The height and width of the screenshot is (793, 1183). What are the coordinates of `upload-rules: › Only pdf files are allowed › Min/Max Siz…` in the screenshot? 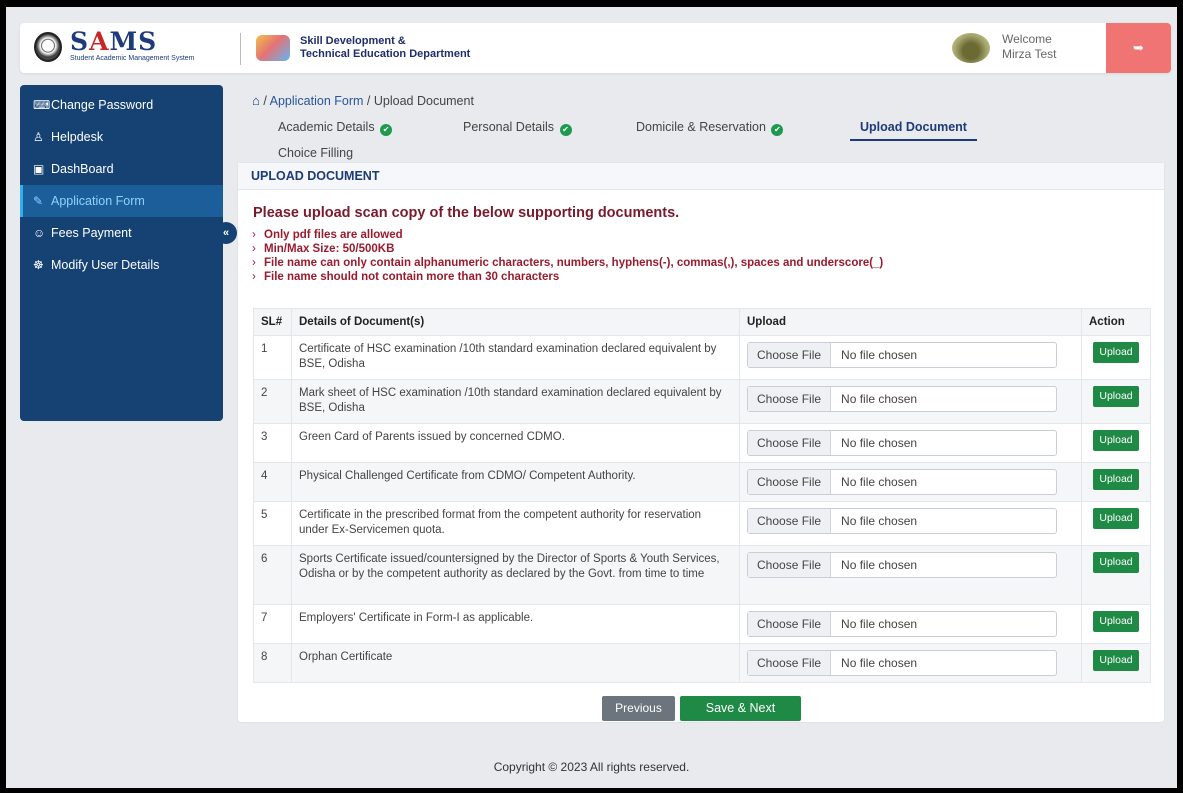 It's located at (567, 256).